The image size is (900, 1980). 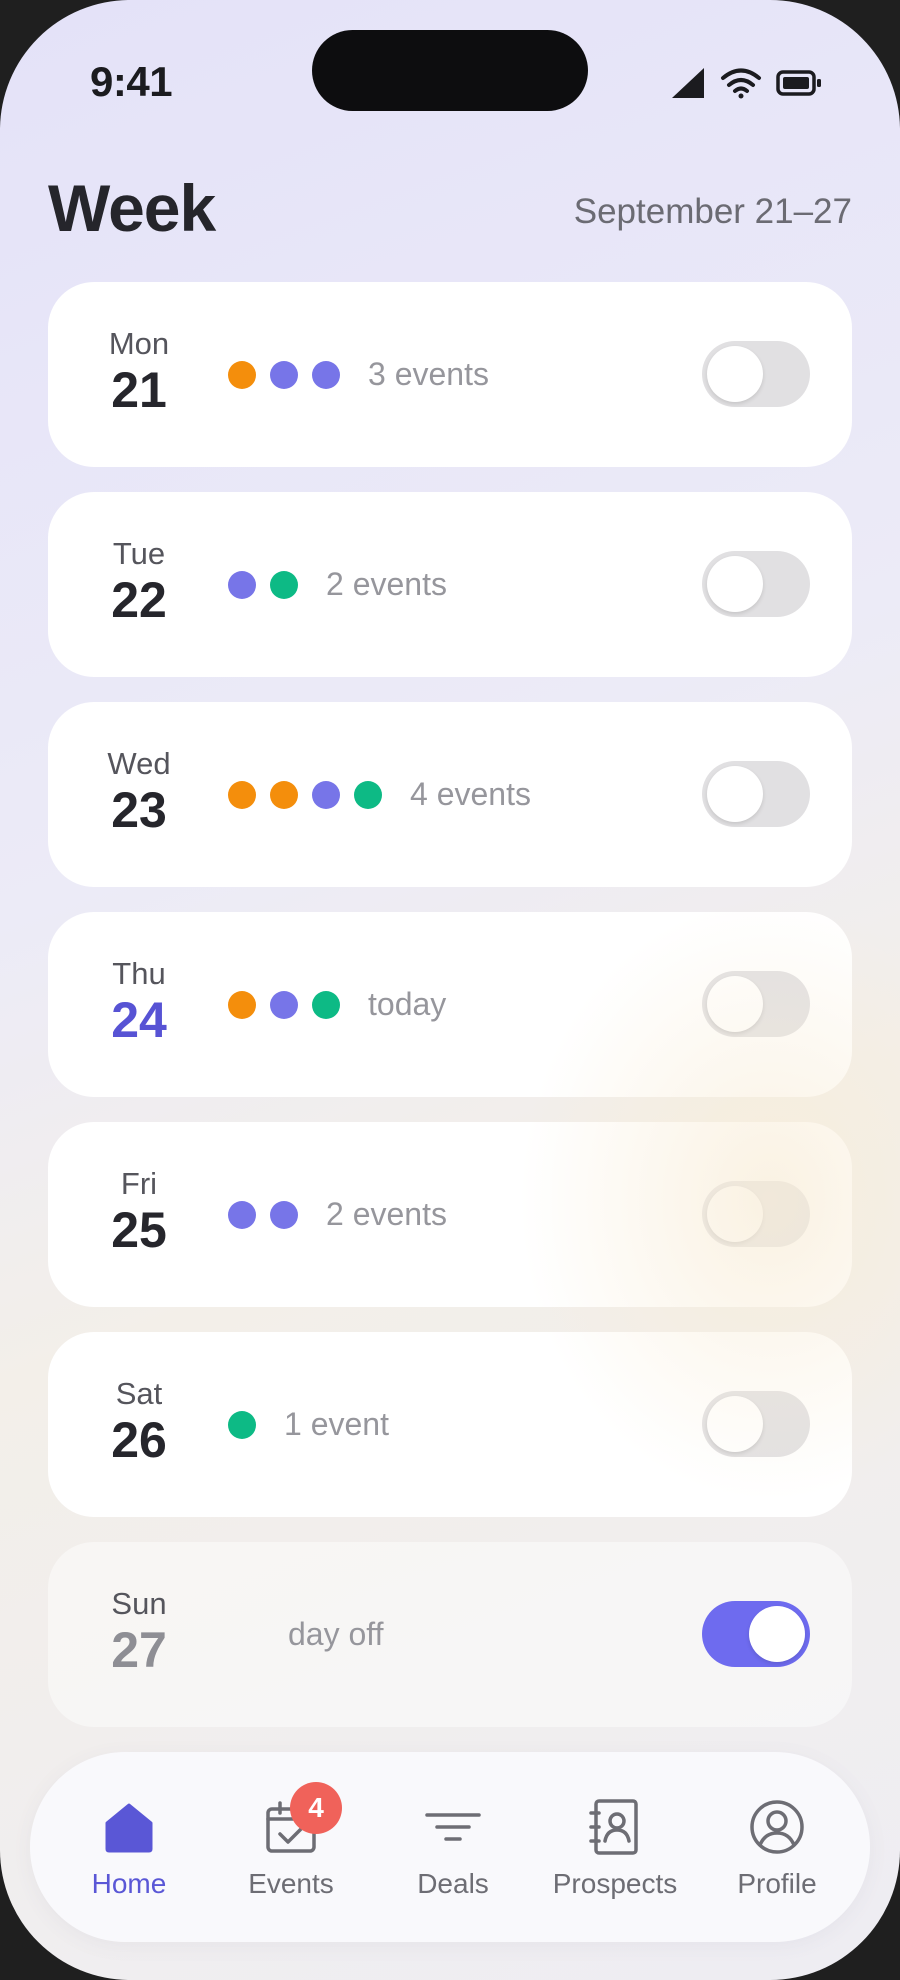 What do you see at coordinates (712, 211) in the screenshot?
I see `date-range: September 21–27` at bounding box center [712, 211].